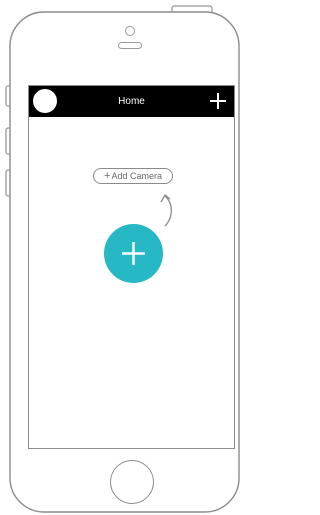  Describe the element at coordinates (136, 175) in the screenshot. I see `add-camera-label: Add Camera` at that location.